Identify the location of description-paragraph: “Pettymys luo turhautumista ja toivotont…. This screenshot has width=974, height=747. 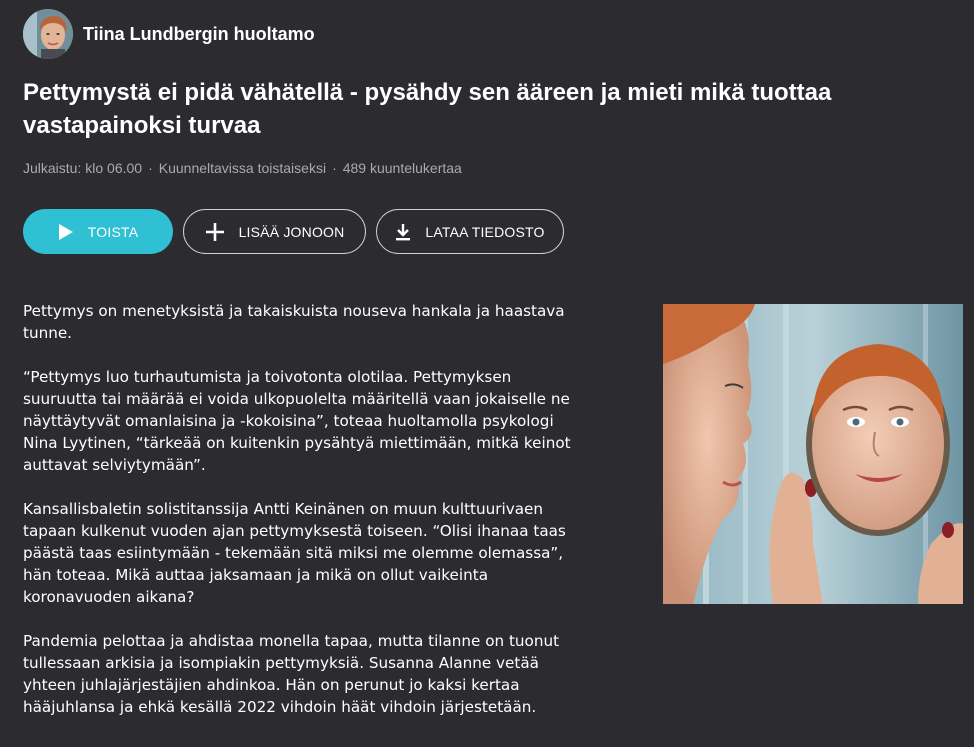
(297, 421).